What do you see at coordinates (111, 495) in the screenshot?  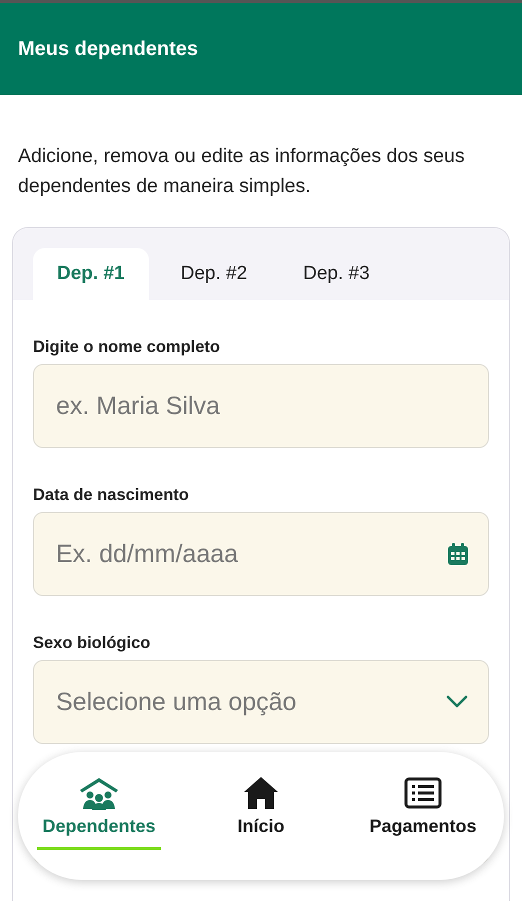 I see `field-label: Data de nascimento` at bounding box center [111, 495].